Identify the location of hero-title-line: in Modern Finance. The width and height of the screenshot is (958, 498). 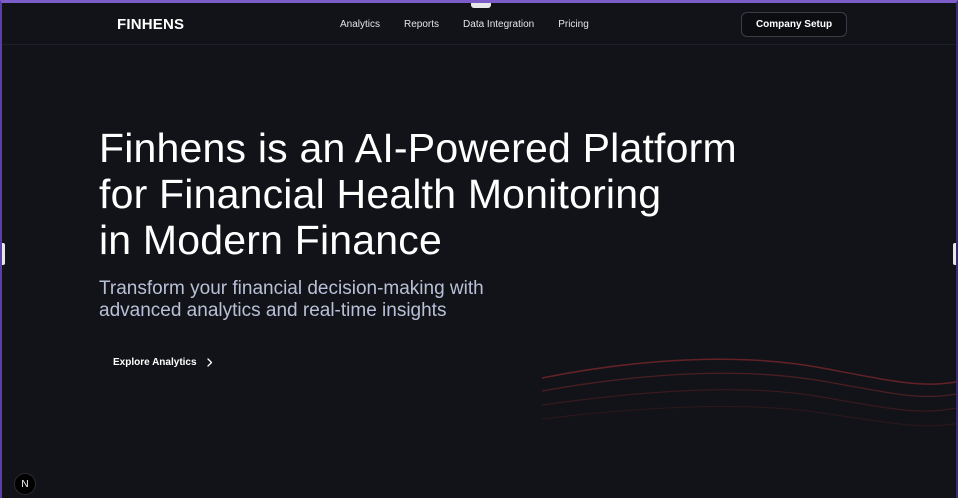
(270, 240).